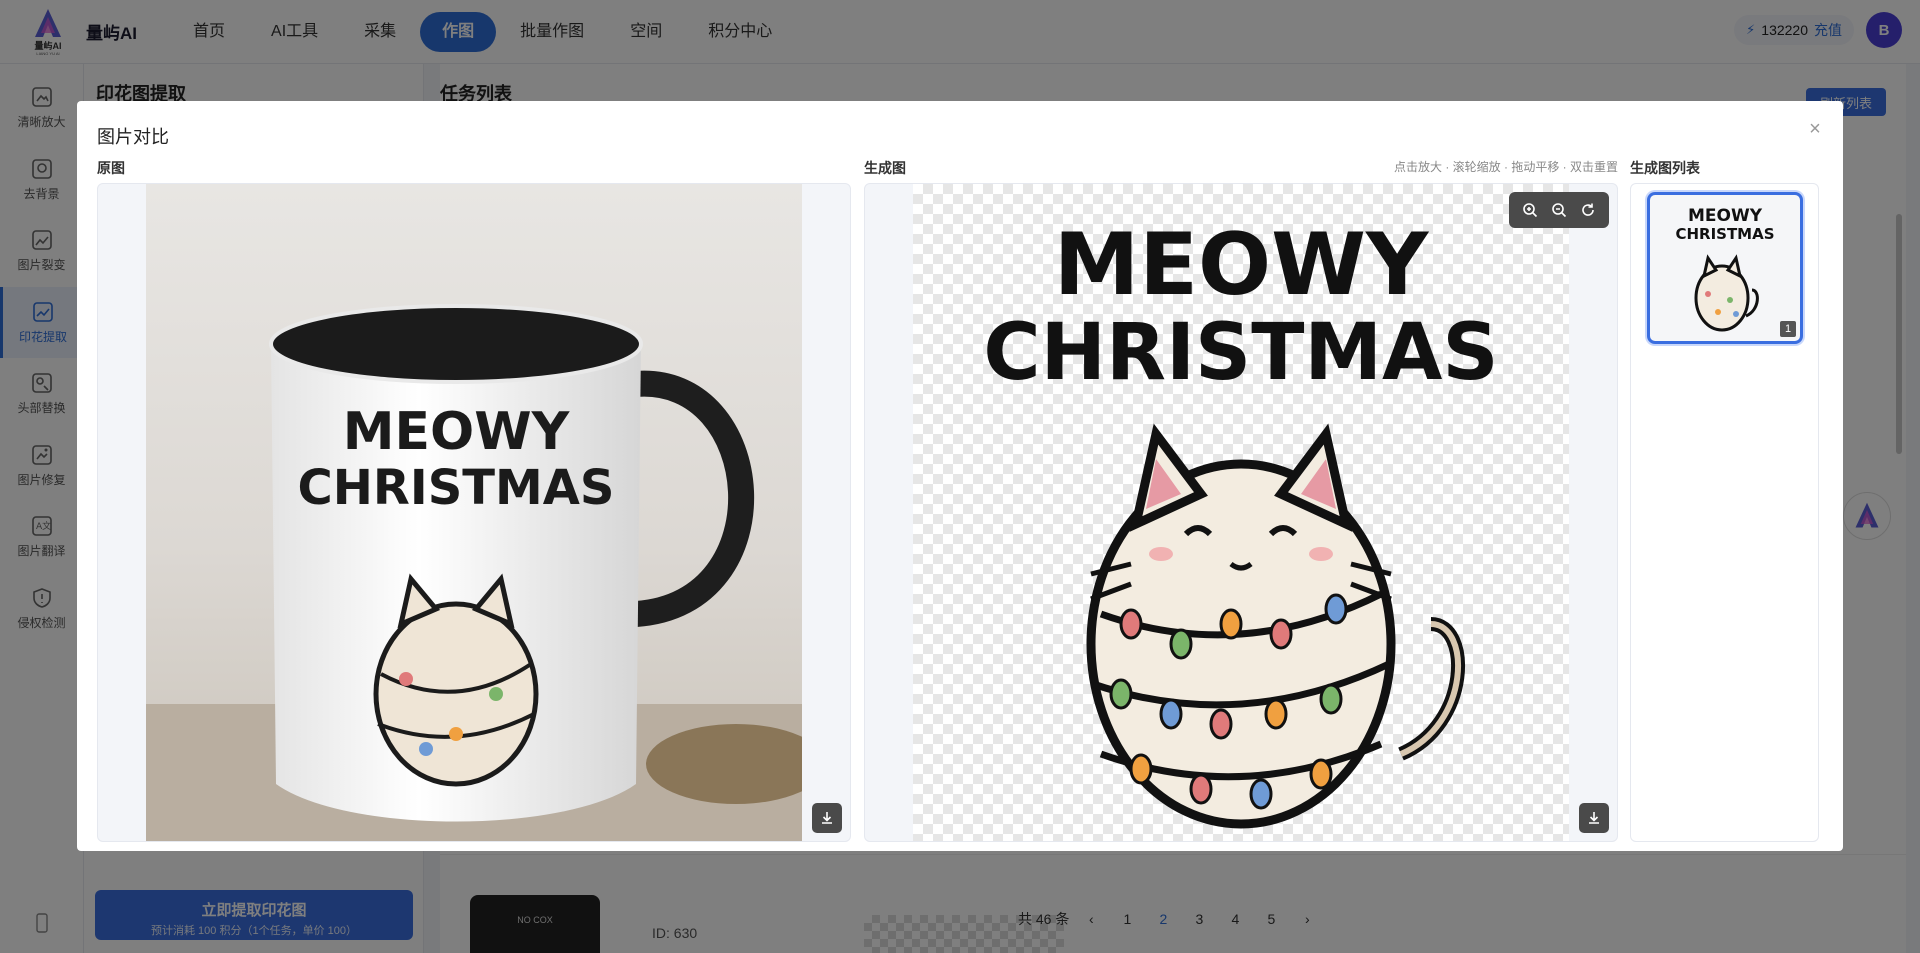  Describe the element at coordinates (1725, 216) in the screenshot. I see `thumb-line1: MEOWY` at that location.